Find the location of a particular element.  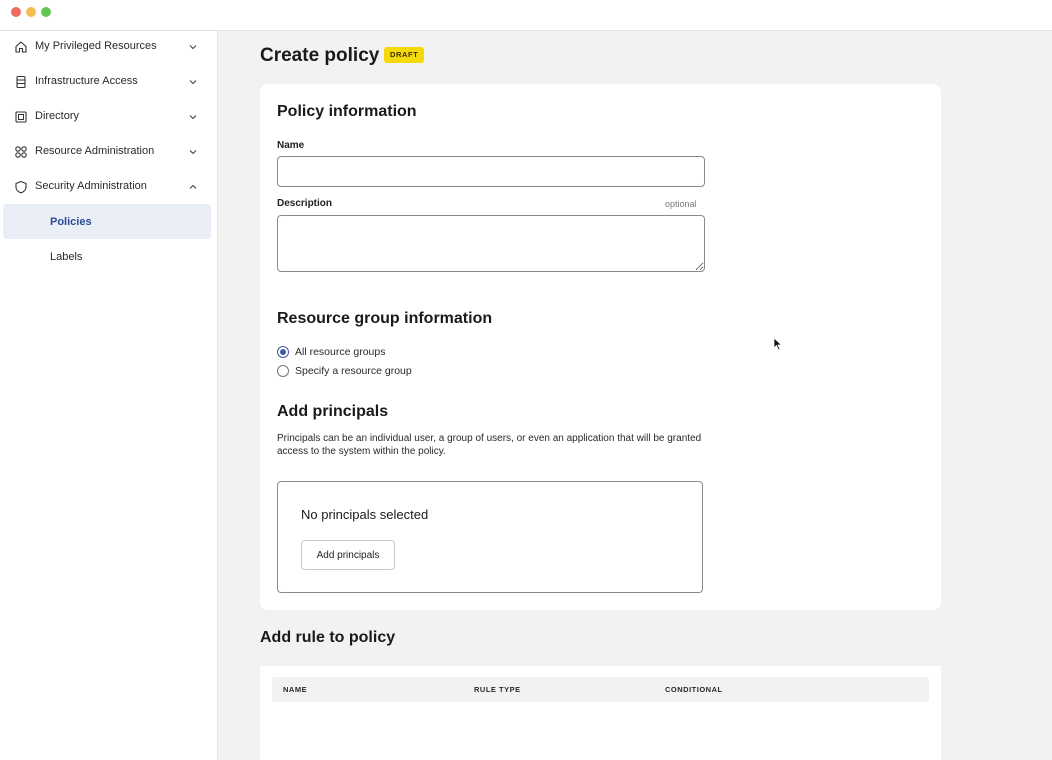

radio-label: Specify a resource group is located at coordinates (353, 371).